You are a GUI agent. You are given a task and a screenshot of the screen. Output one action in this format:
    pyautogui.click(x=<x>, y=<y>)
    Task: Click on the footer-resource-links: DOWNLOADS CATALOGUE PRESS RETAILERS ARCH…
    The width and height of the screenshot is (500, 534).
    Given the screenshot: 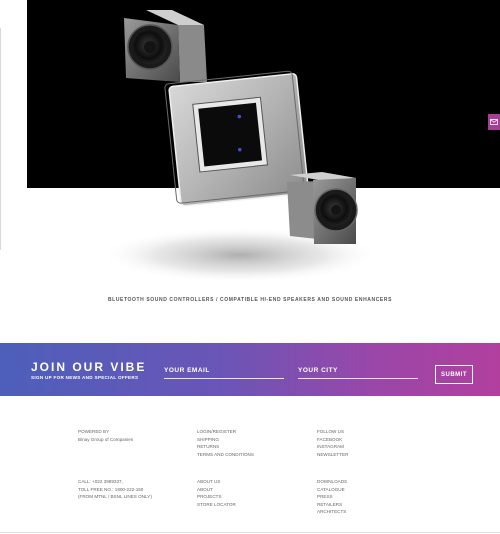 What is the action you would take?
    pyautogui.click(x=332, y=497)
    